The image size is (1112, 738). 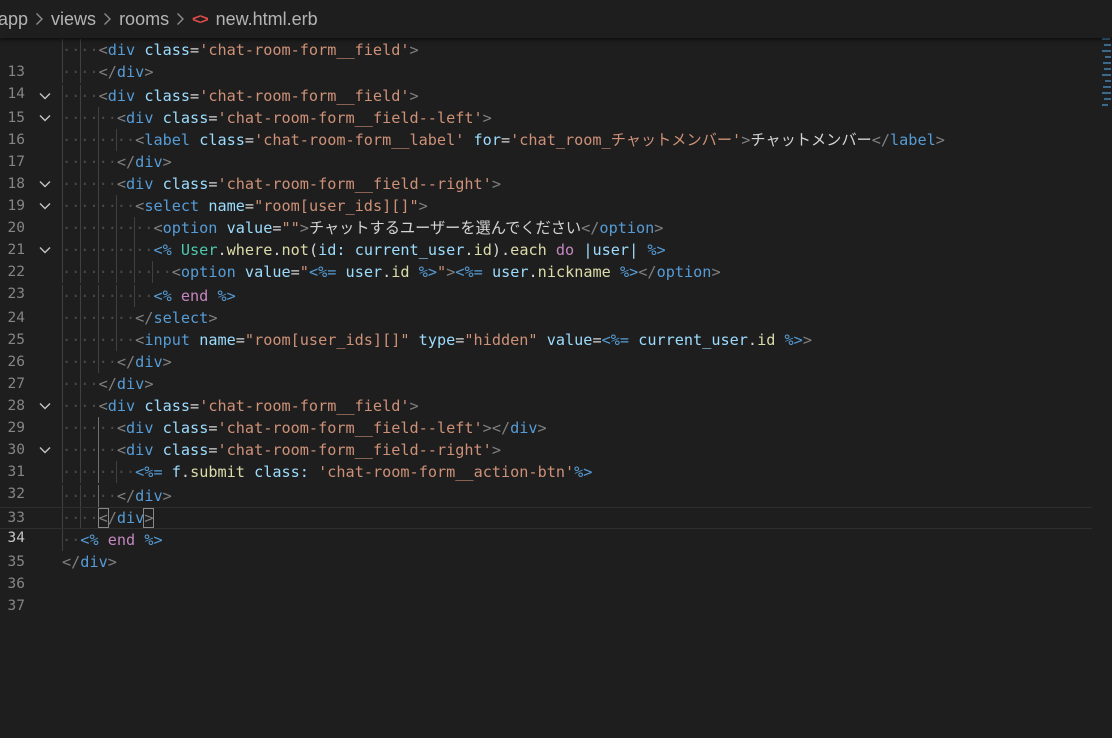 I want to click on line-content: </div>, so click(x=89, y=562).